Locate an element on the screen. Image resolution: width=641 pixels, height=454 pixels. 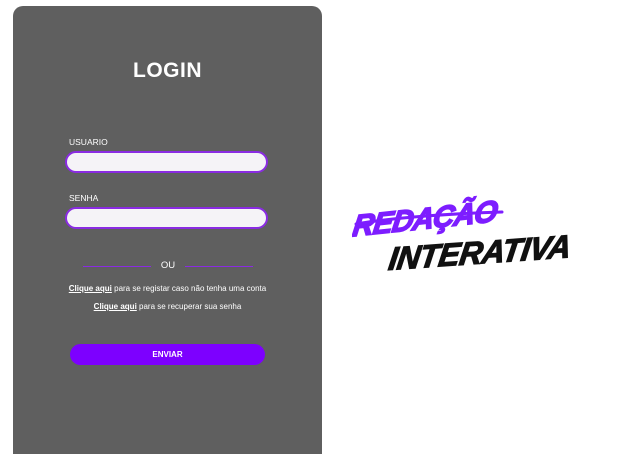
password-input is located at coordinates (166, 218).